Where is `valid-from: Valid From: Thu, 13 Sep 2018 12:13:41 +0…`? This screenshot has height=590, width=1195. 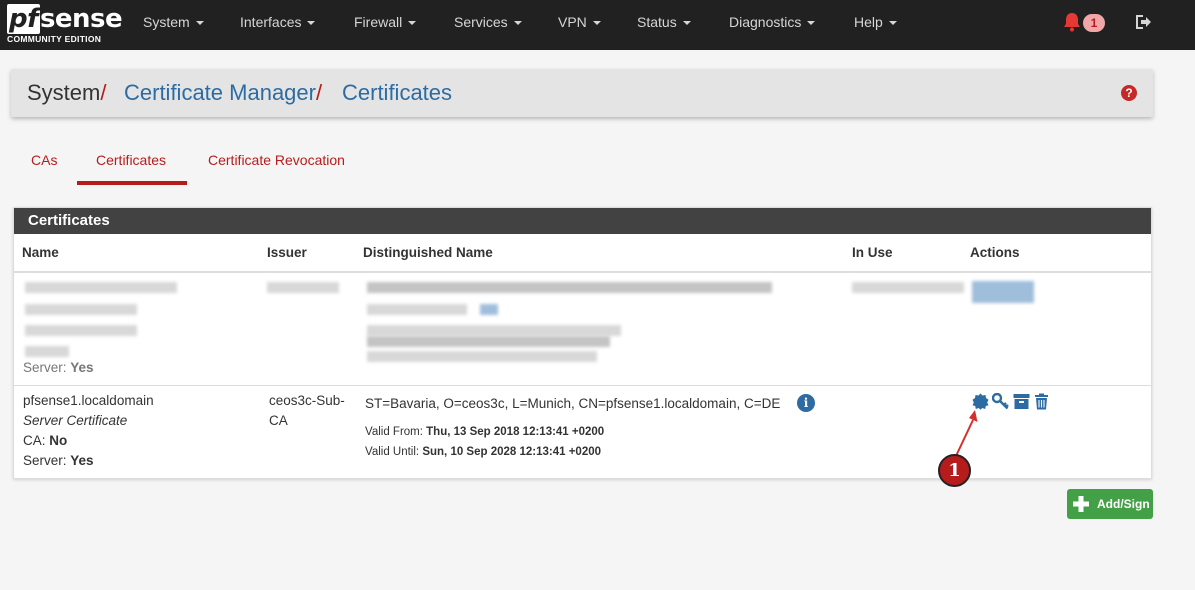 valid-from: Valid From: Thu, 13 Sep 2018 12:13:41 +0… is located at coordinates (484, 432).